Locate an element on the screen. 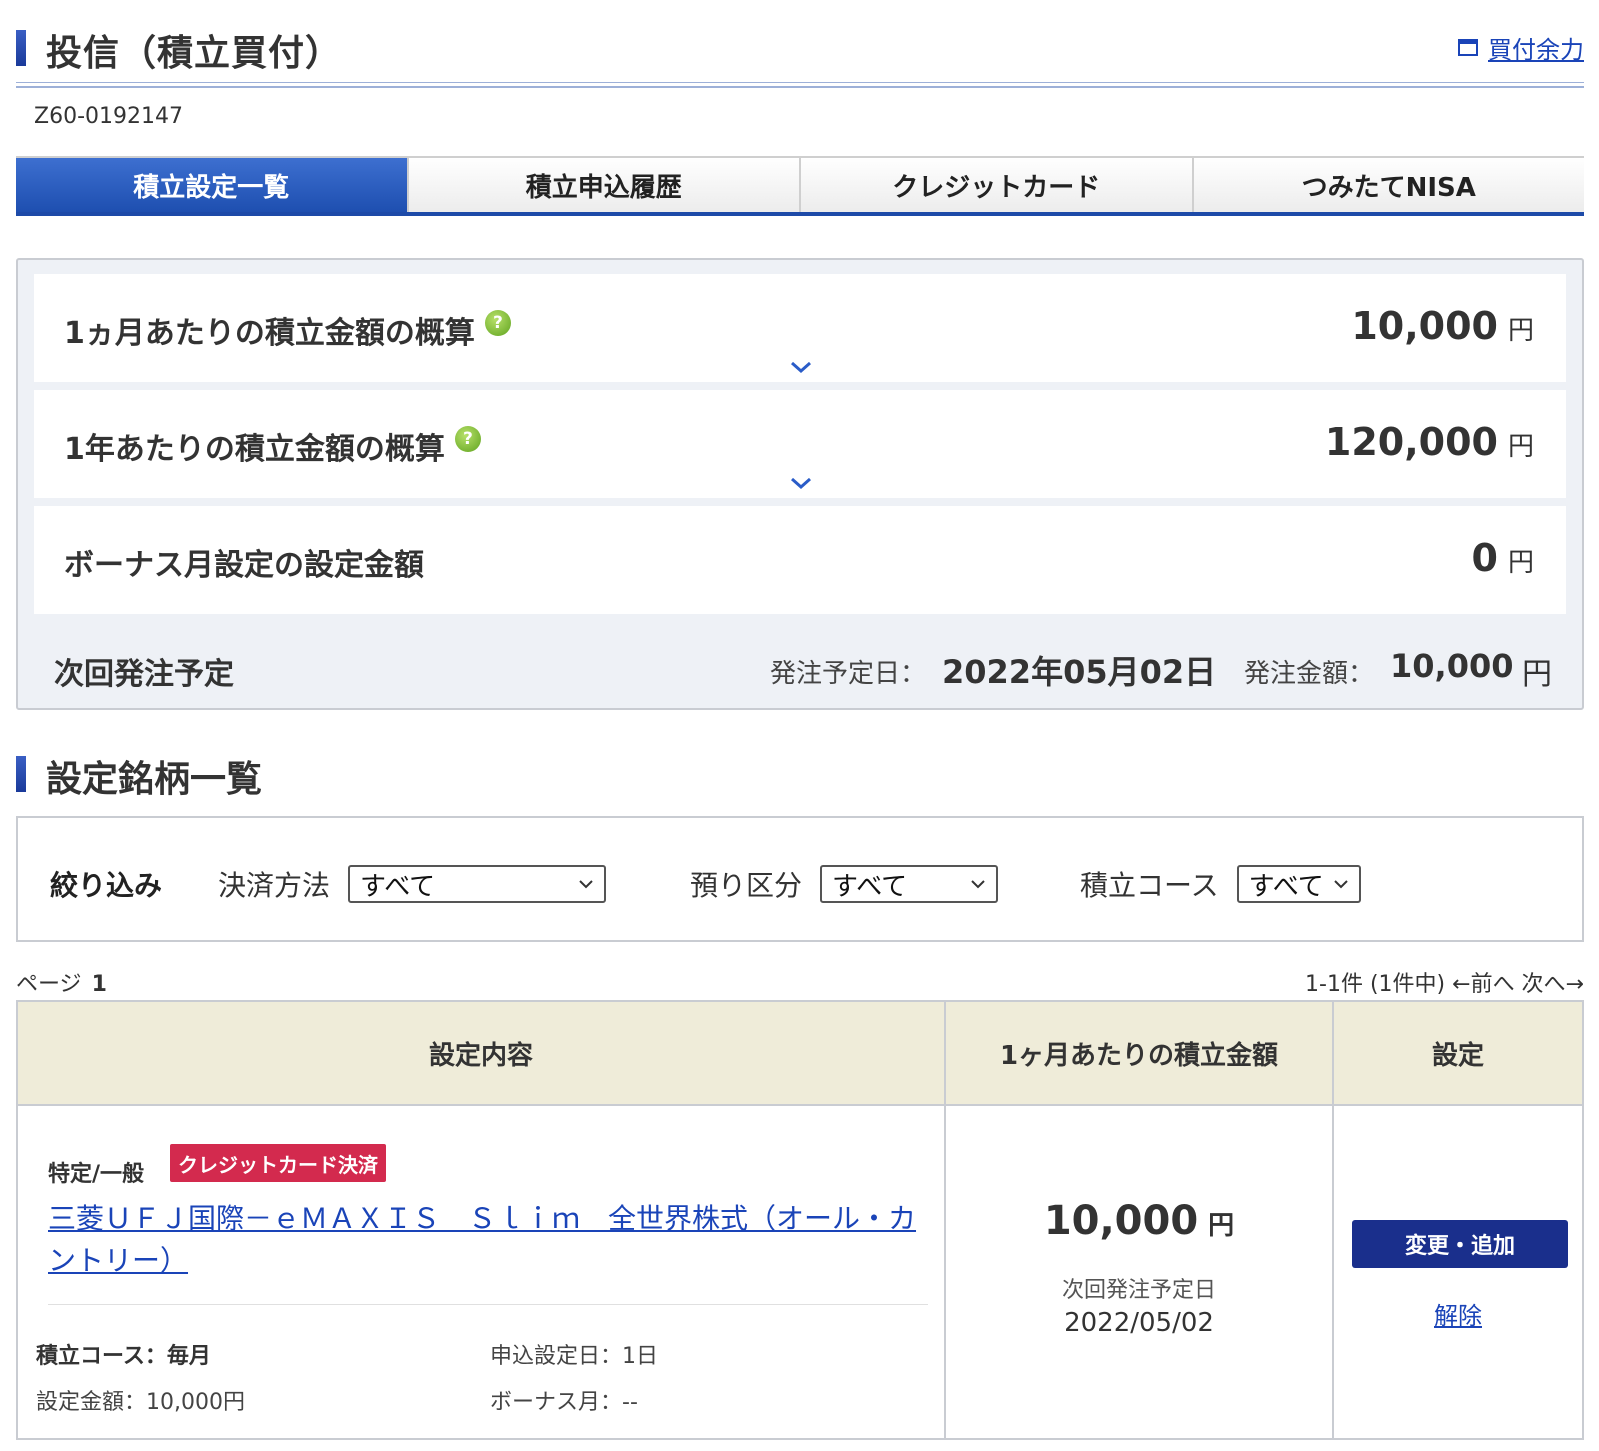  pager: ページ 1 1-1件 (1件中) ←前へ 次へ→ is located at coordinates (800, 982).